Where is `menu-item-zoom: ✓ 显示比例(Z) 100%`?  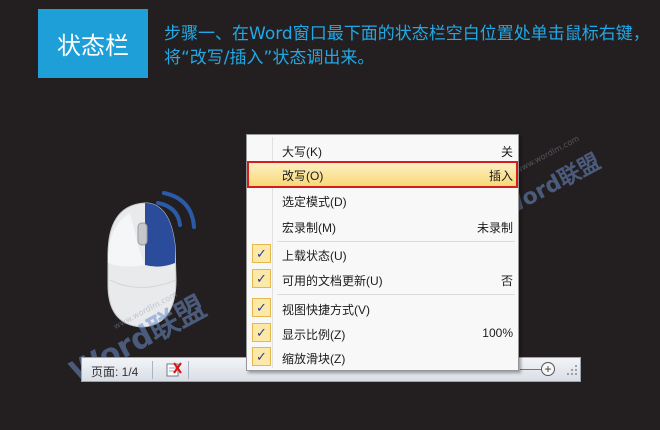
menu-item-zoom: ✓ 显示比例(Z) 100% is located at coordinates (382, 333).